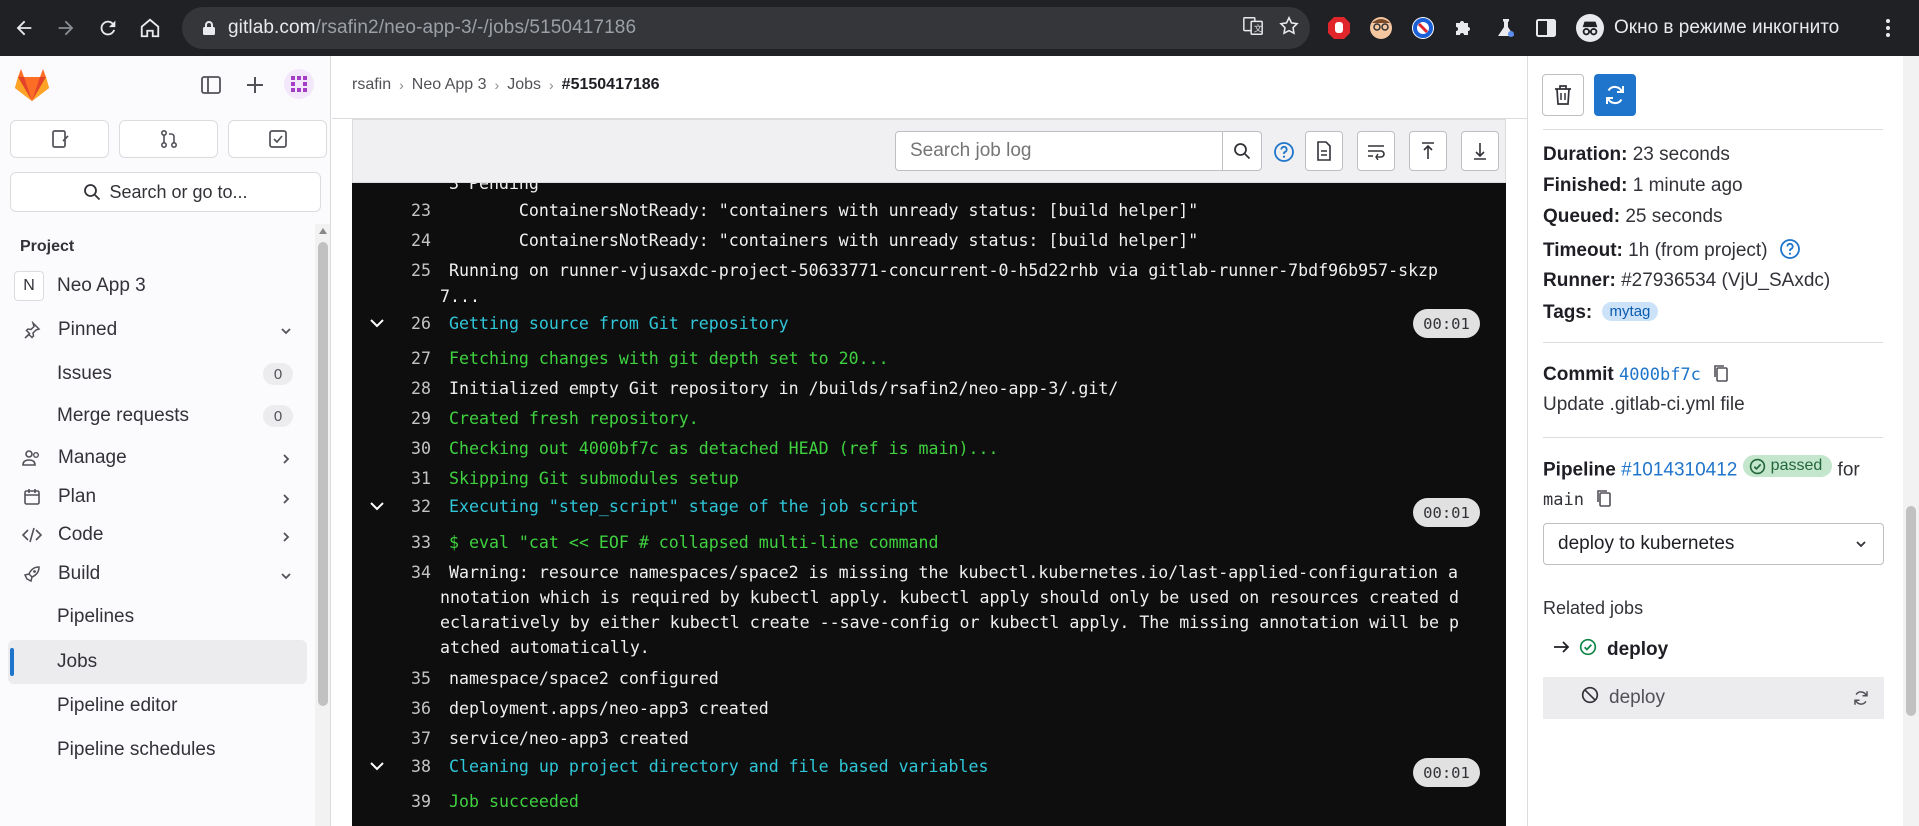  What do you see at coordinates (391, 572) in the screenshot?
I see `log-line-number: 34` at bounding box center [391, 572].